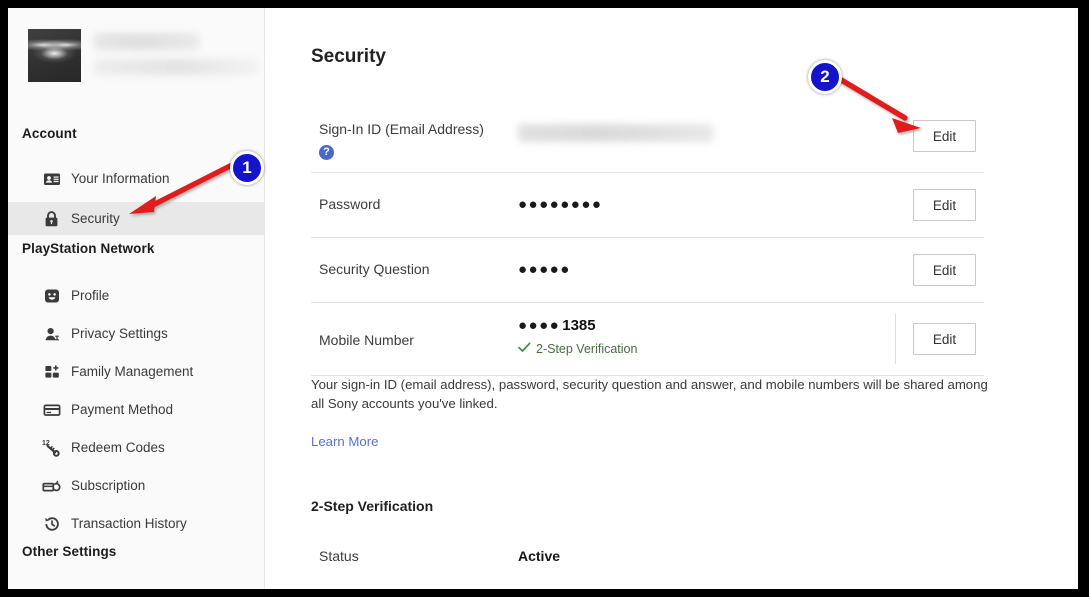 The image size is (1089, 597). What do you see at coordinates (579, 325) in the screenshot?
I see `mobile-number-digits: 1385` at bounding box center [579, 325].